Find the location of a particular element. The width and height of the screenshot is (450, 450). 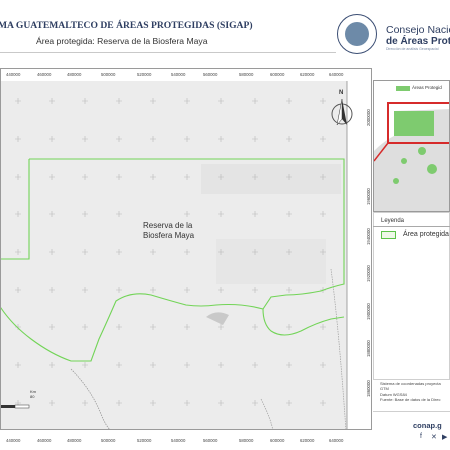

youtube-icon: ▶ is located at coordinates (444, 437).